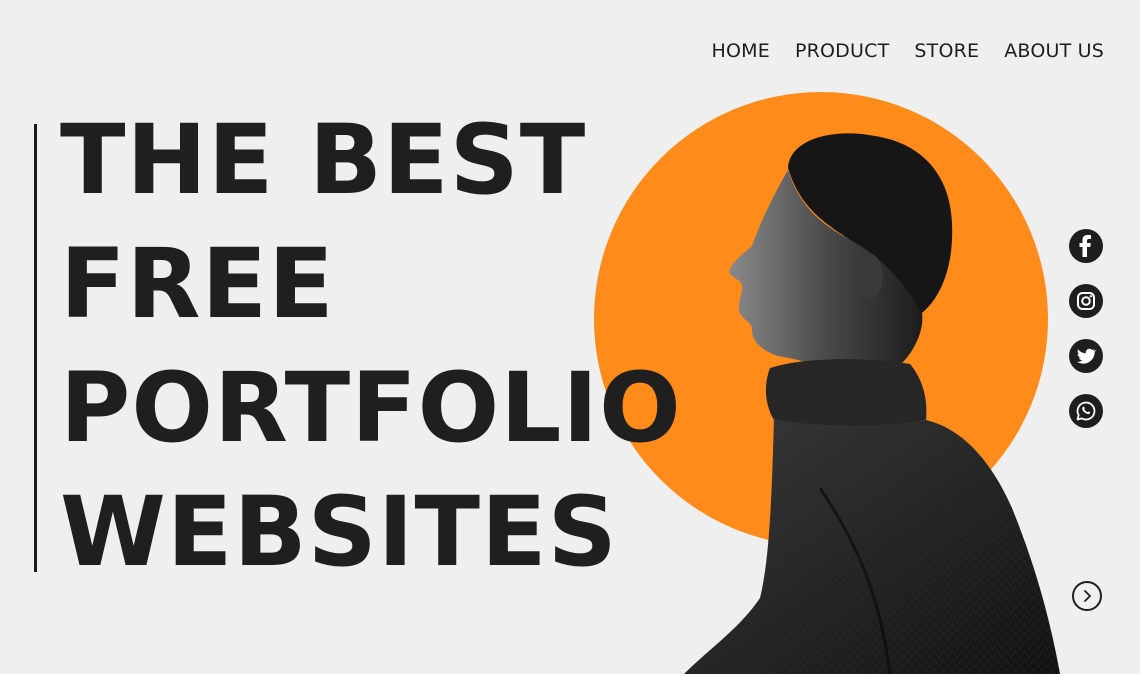 Image resolution: width=1140 pixels, height=674 pixels. I want to click on headline-divider, so click(35, 348).